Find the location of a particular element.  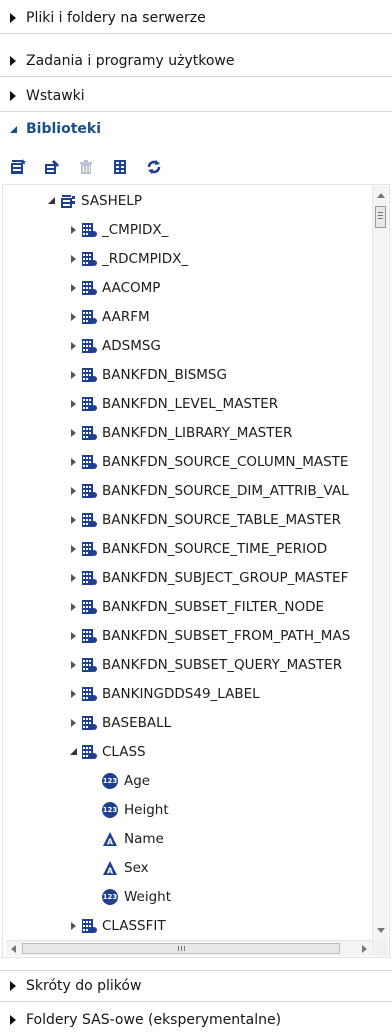

tree-node-label: BANKFDN_SOURCE_DIM_ATTRIB_VAL is located at coordinates (225, 490).